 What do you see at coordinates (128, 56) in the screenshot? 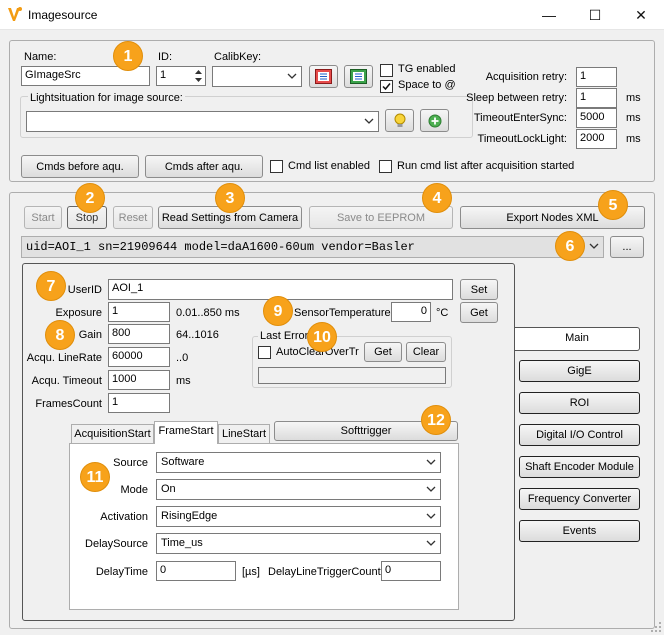
I see `annotation-badge-1: 1` at bounding box center [128, 56].